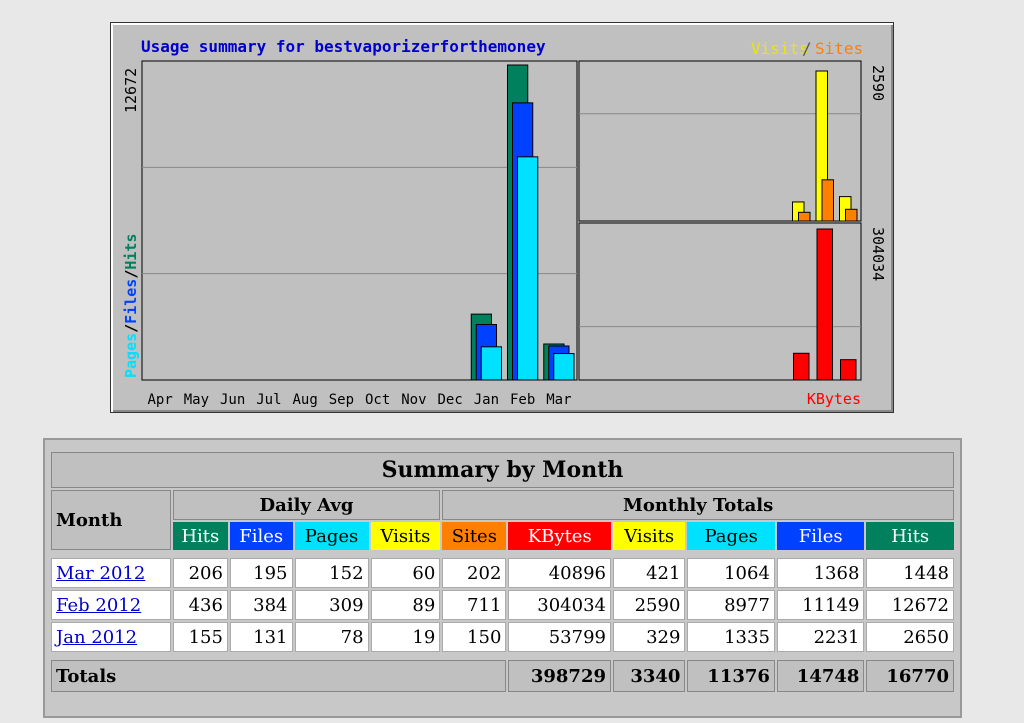 This screenshot has width=1024, height=723. I want to click on x-tick-aug: Aug, so click(304, 400).